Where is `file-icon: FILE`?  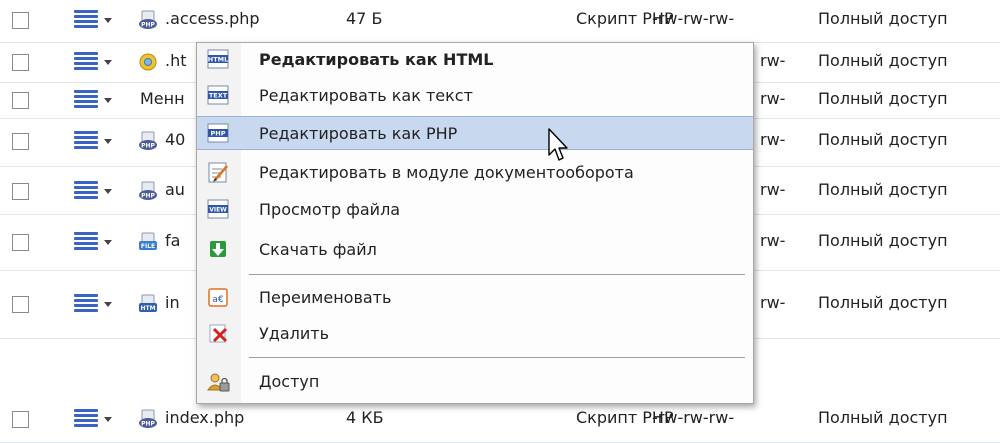
file-icon: FILE is located at coordinates (148, 241).